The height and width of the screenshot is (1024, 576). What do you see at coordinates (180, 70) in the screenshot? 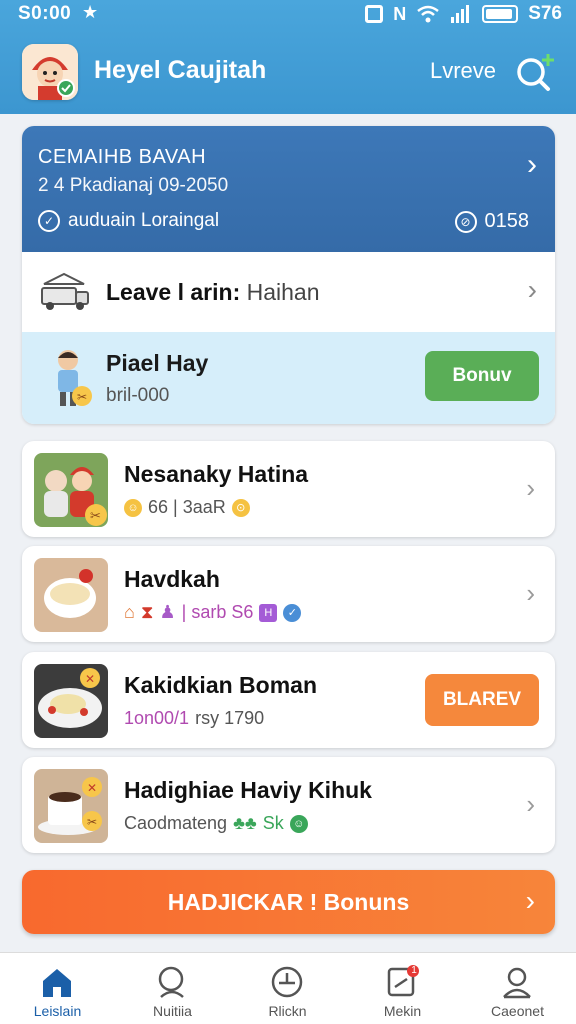
I see `app-title: Heyel Caujitah` at bounding box center [180, 70].